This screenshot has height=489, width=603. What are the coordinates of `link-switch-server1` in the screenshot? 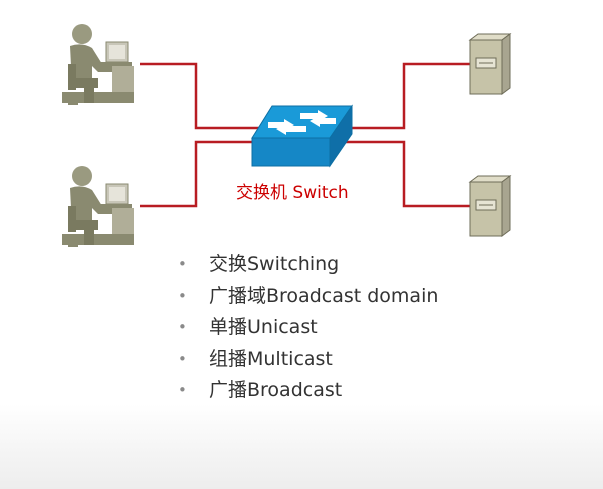 It's located at (407, 96).